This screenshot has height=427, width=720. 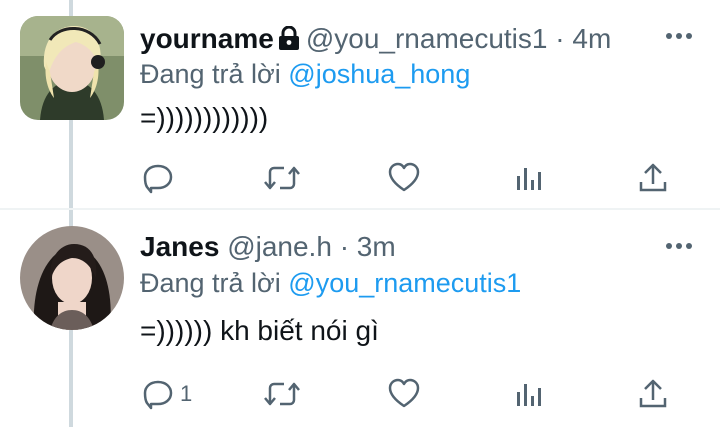 I want to click on reply-icon, so click(x=158, y=394).